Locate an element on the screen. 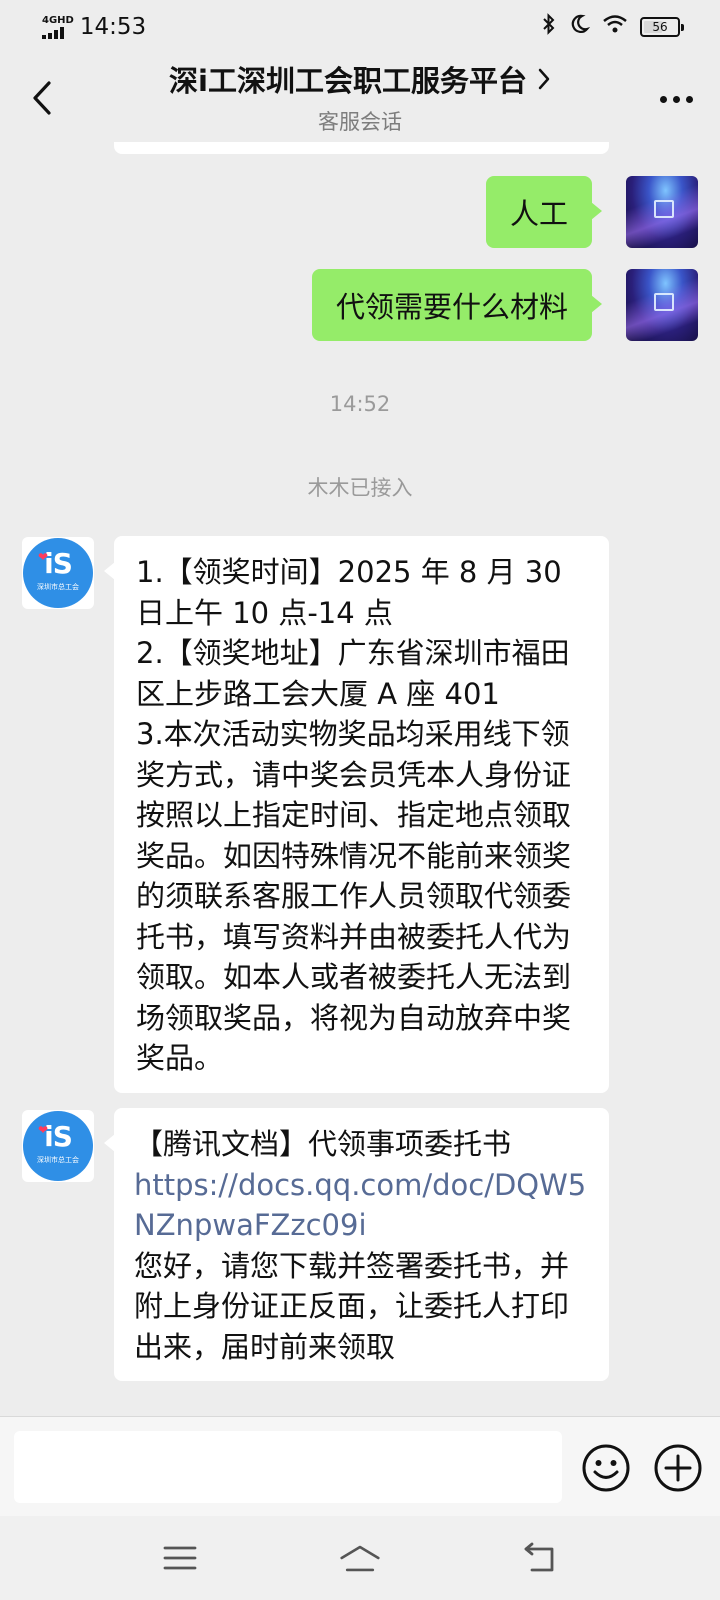 The width and height of the screenshot is (720, 1600). my-message-bubble: 人工 is located at coordinates (544, 212).